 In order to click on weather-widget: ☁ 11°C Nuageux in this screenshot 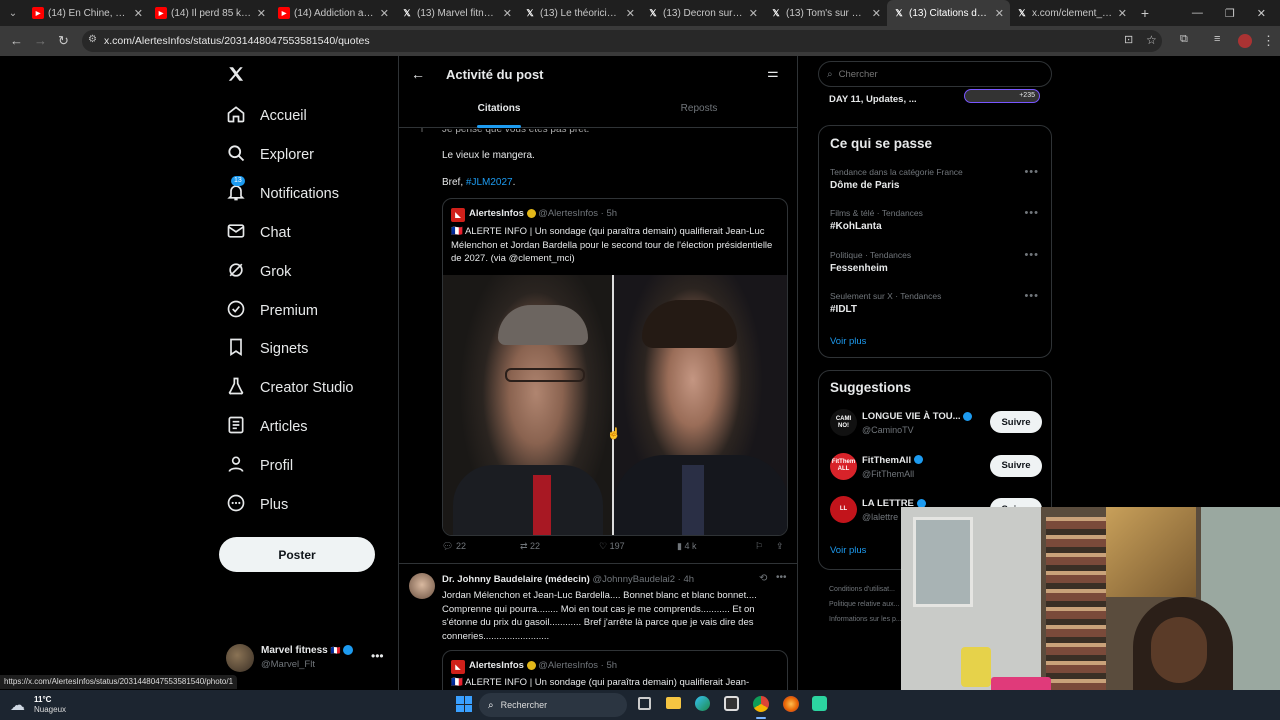, I will do `click(45, 705)`.